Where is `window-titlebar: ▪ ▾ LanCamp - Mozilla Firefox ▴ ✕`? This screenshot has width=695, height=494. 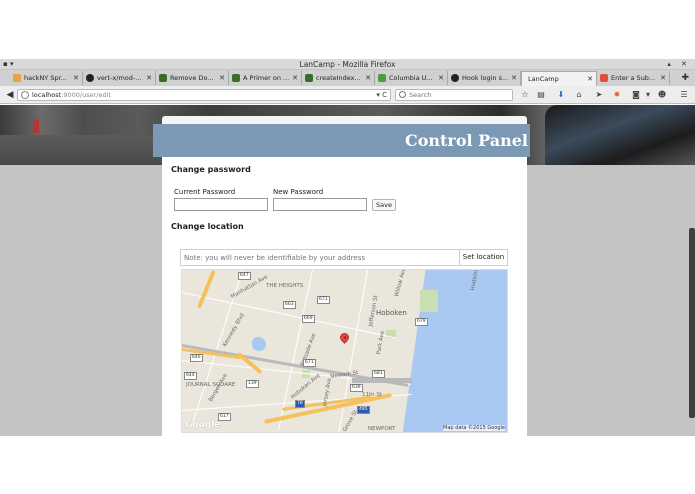 window-titlebar: ▪ ▾ LanCamp - Mozilla Firefox ▴ ✕ is located at coordinates (347, 64).